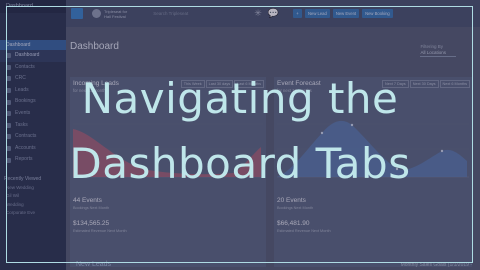 The width and height of the screenshot is (480, 270). I want to click on overlay-title-line2: Dashboard Tabs, so click(240, 163).